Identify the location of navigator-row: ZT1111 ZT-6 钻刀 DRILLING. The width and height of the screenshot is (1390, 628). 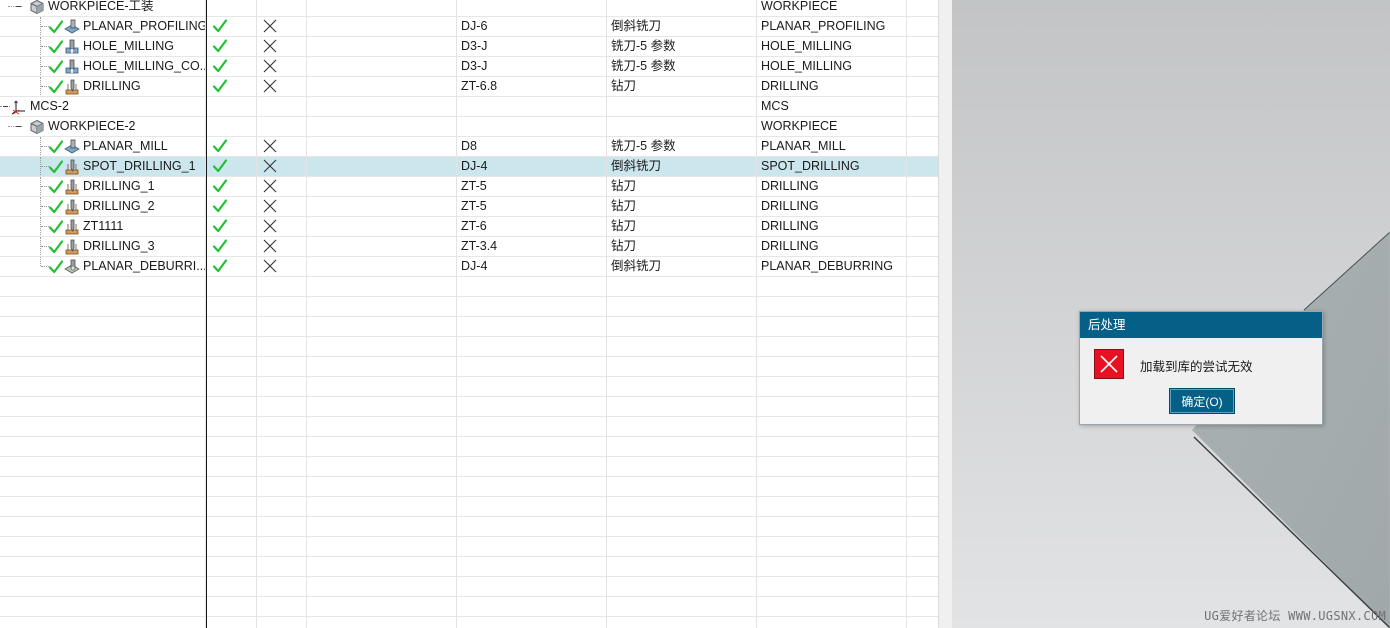
(469, 227).